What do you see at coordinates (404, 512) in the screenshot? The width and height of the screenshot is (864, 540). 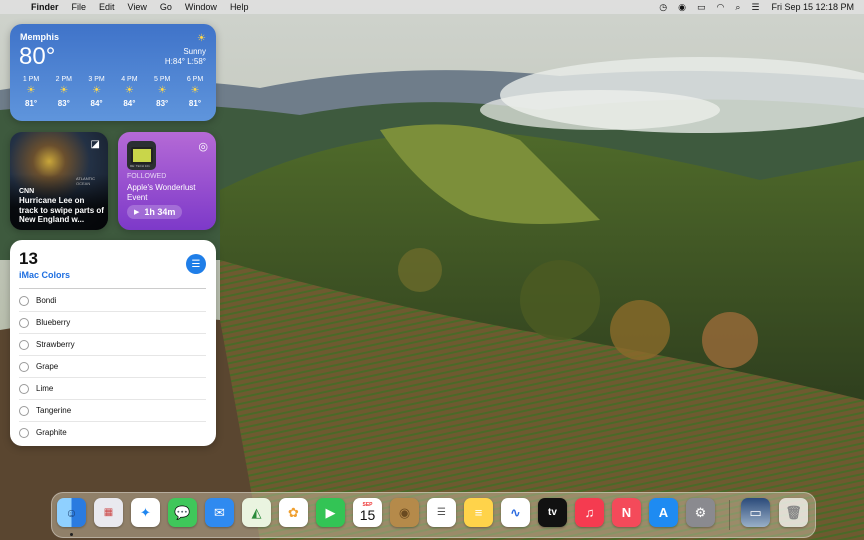 I see `contacts-icon: ◉` at bounding box center [404, 512].